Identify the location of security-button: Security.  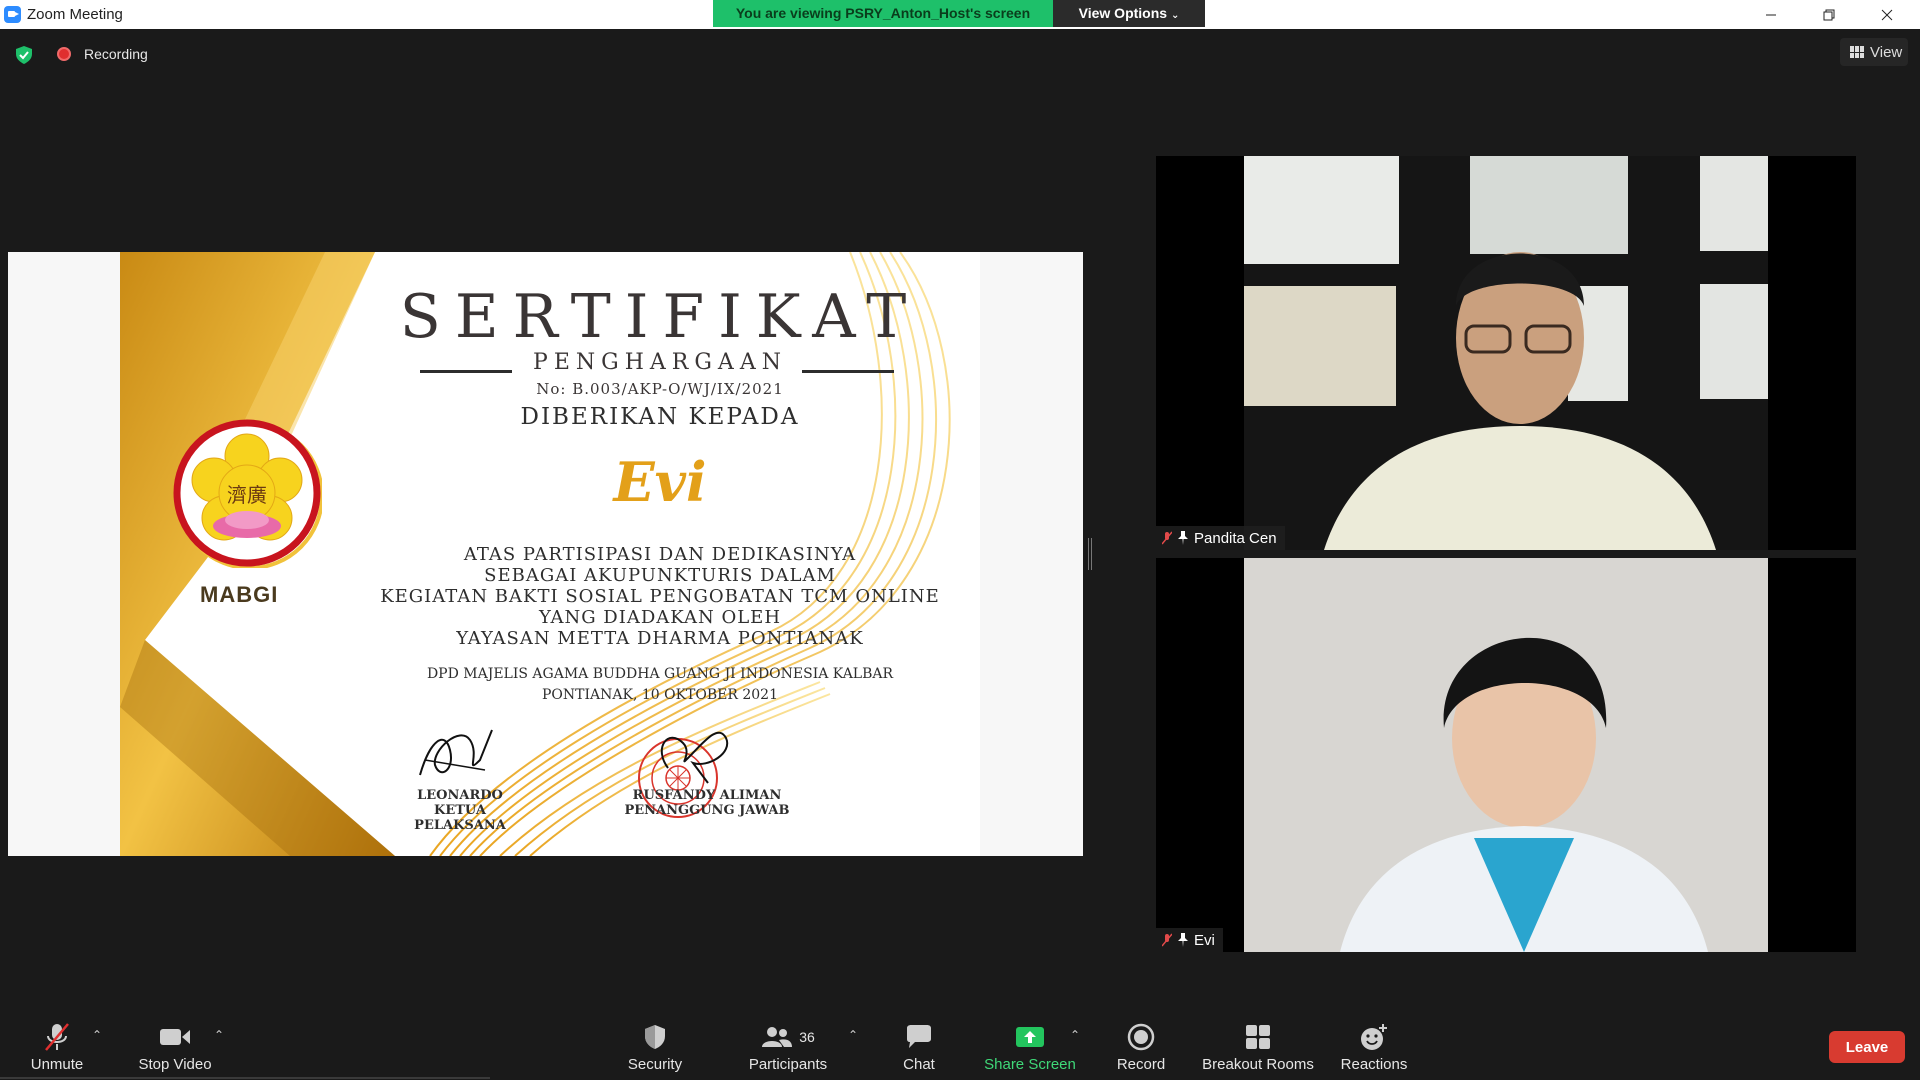
(655, 1046).